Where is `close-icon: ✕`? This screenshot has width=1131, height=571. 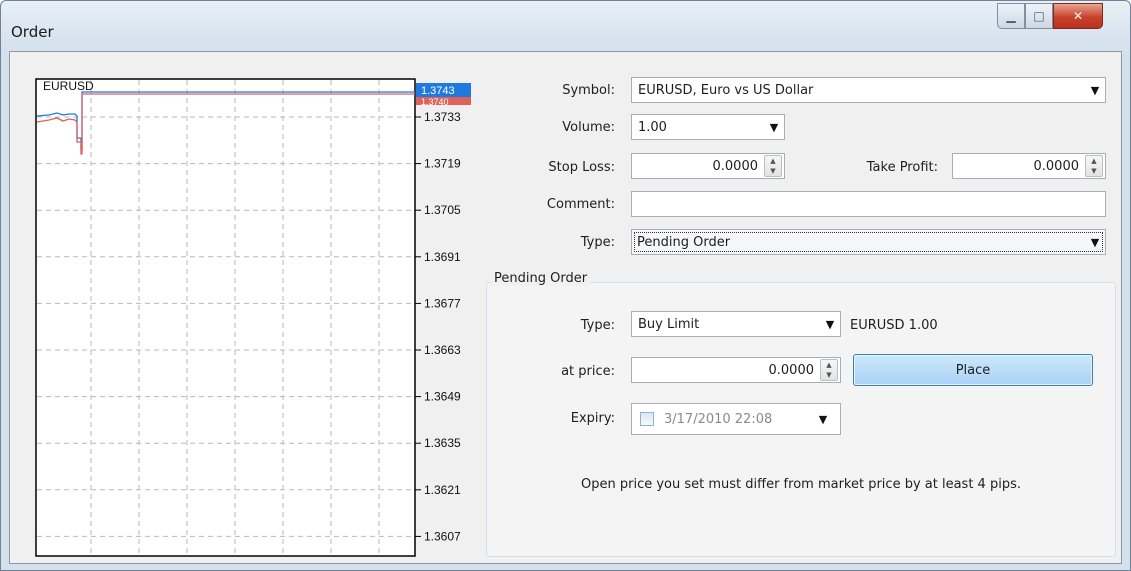
close-icon: ✕ is located at coordinates (1078, 16).